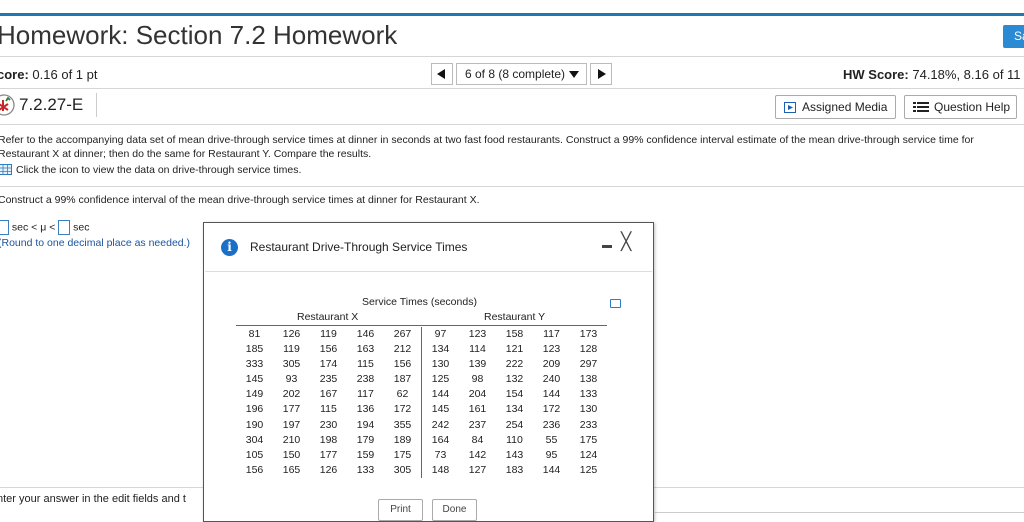 The width and height of the screenshot is (1024, 522). What do you see at coordinates (328, 409) in the screenshot?
I see `restaurant-x-cell: 115` at bounding box center [328, 409].